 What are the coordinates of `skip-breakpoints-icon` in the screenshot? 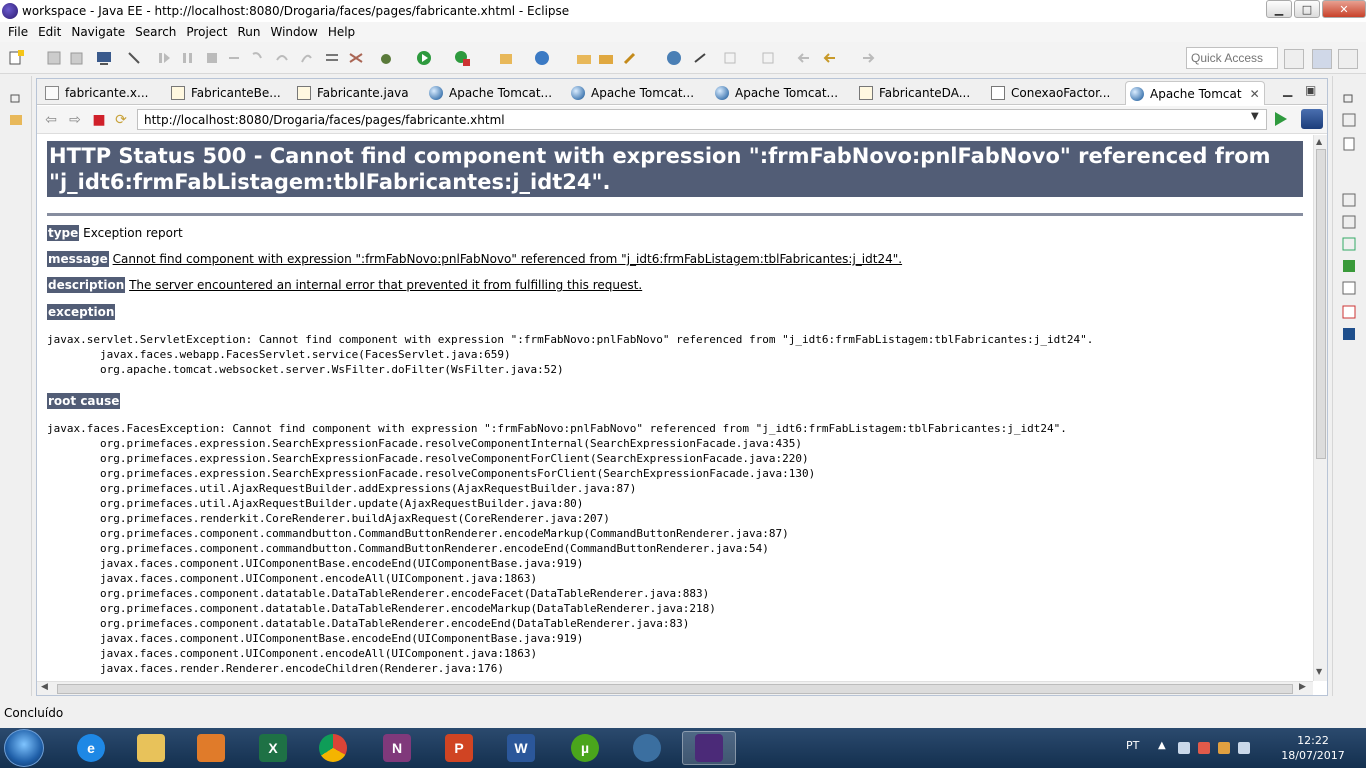 It's located at (134, 58).